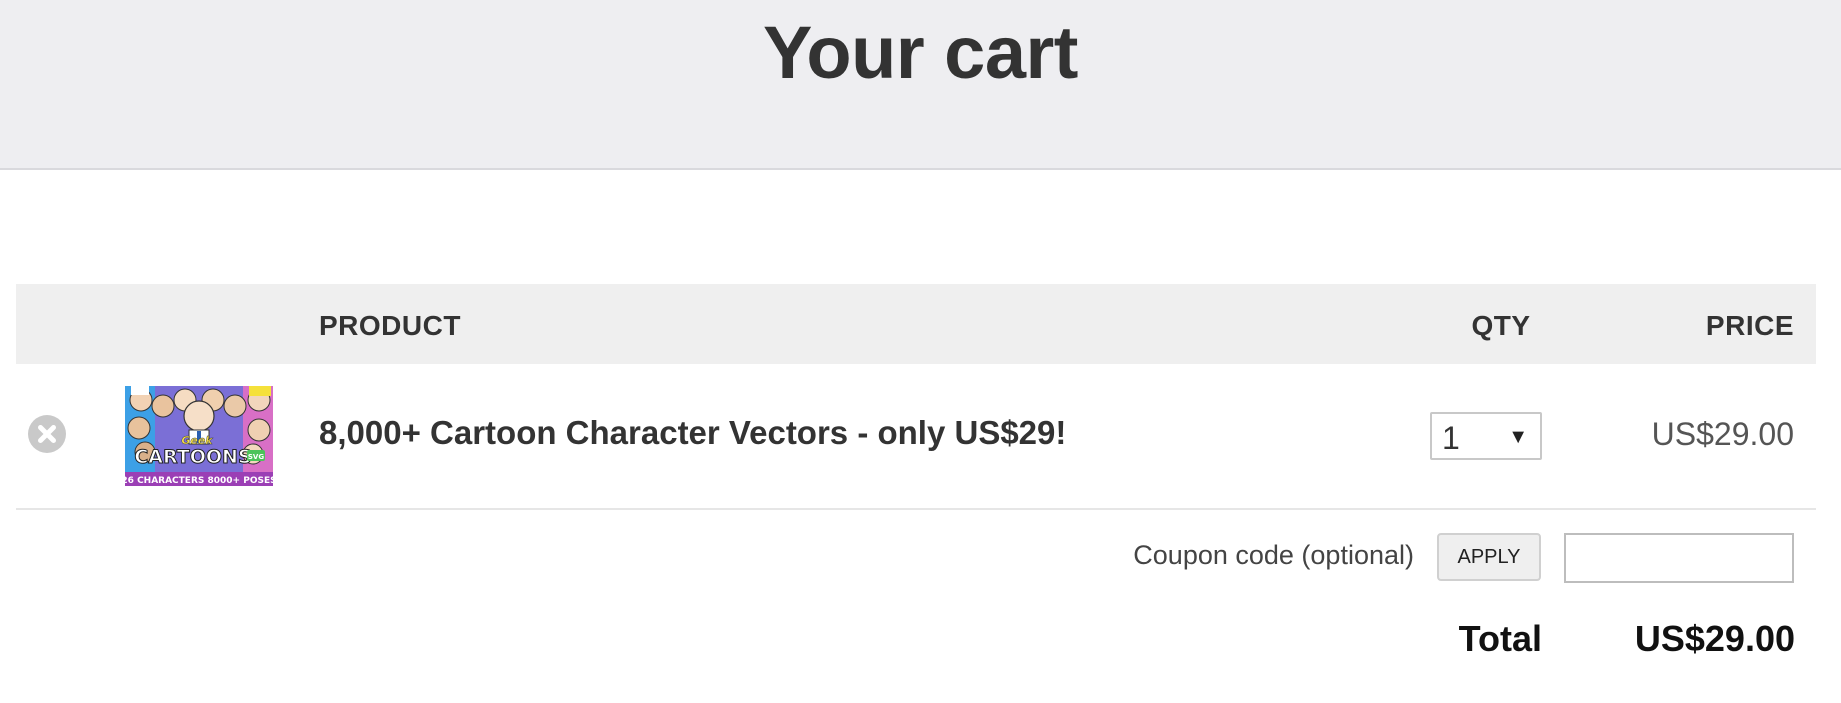 The image size is (1841, 703). Describe the element at coordinates (1749, 325) in the screenshot. I see `price-column-header: PRICE` at that location.